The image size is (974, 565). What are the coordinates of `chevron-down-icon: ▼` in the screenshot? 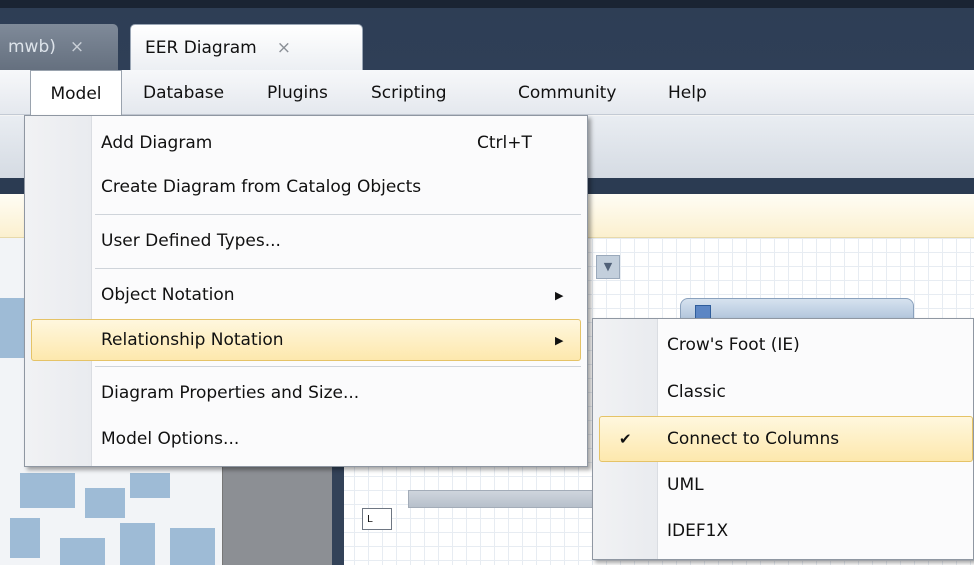 It's located at (608, 267).